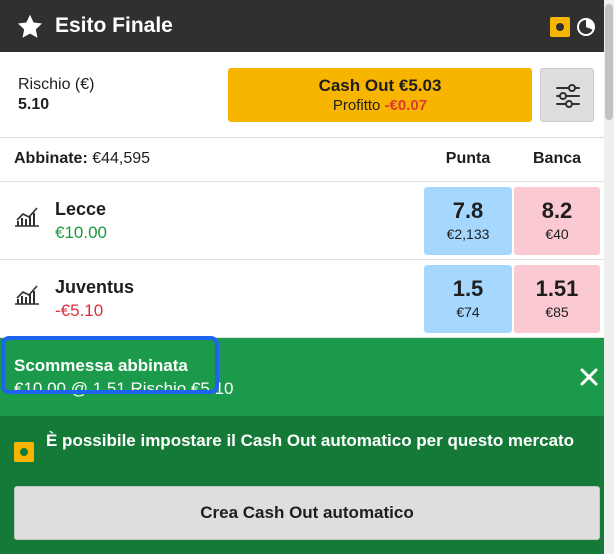  I want to click on back-price: 1.5, so click(468, 288).